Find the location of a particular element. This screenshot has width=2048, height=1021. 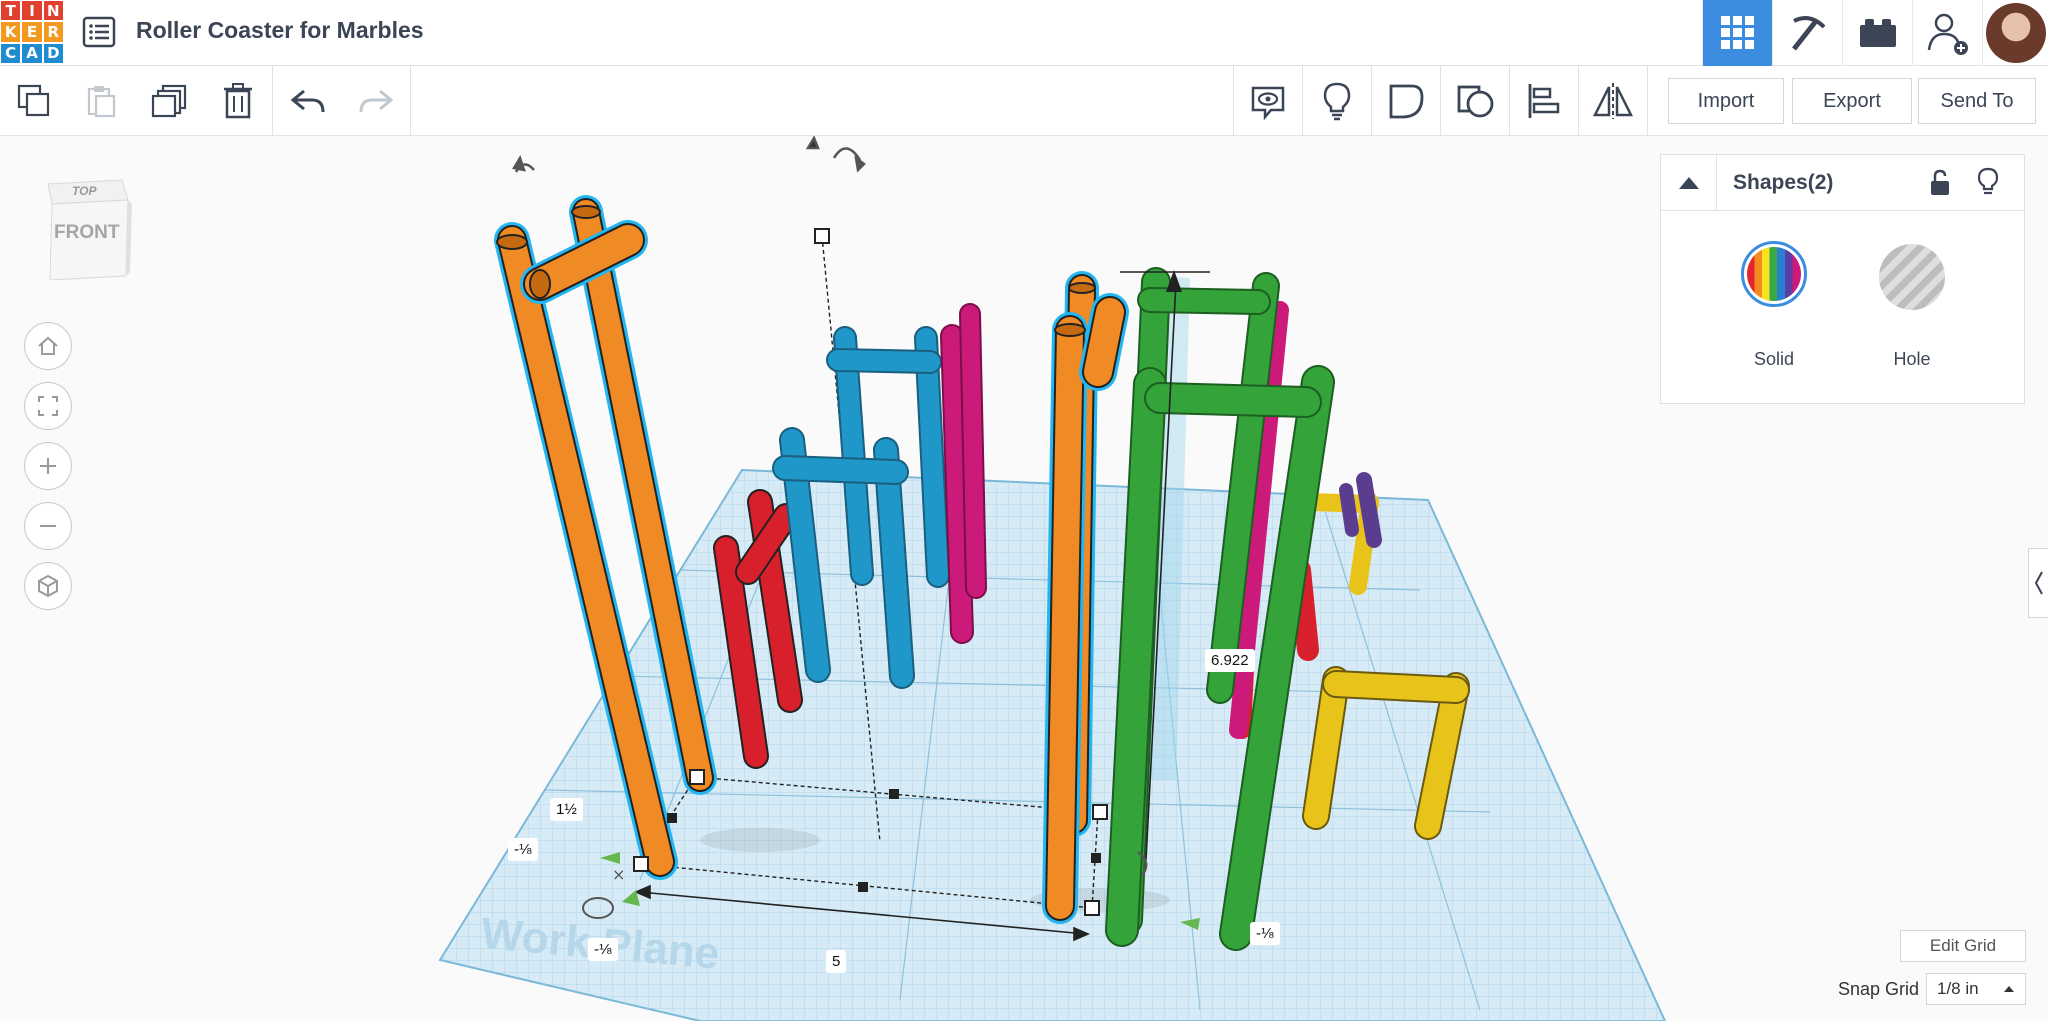

send-to-button: Send To is located at coordinates (1977, 101).